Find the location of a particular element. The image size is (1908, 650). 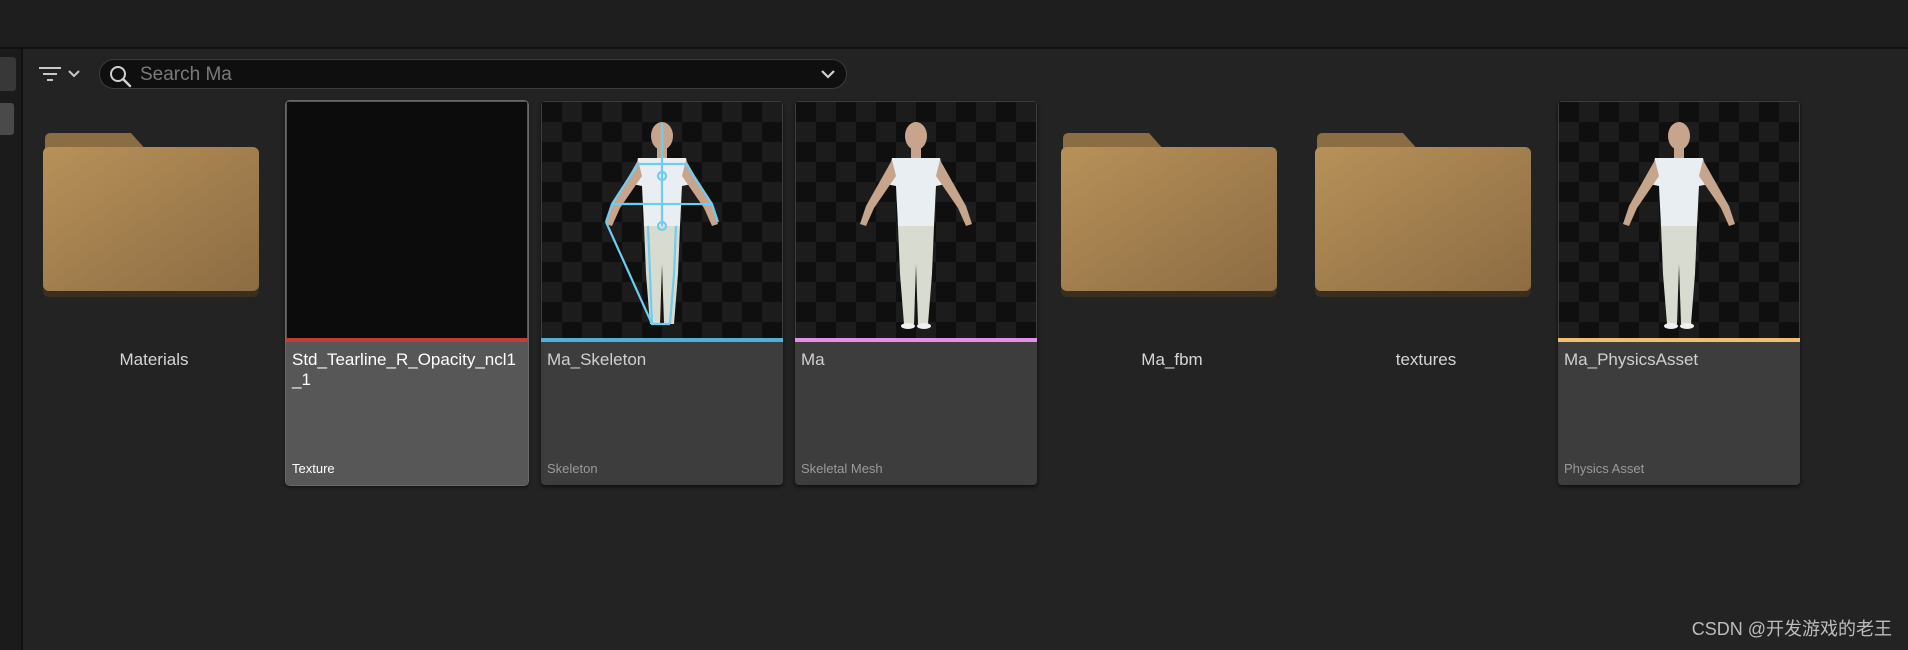

folder-label: Materials is located at coordinates (154, 359).